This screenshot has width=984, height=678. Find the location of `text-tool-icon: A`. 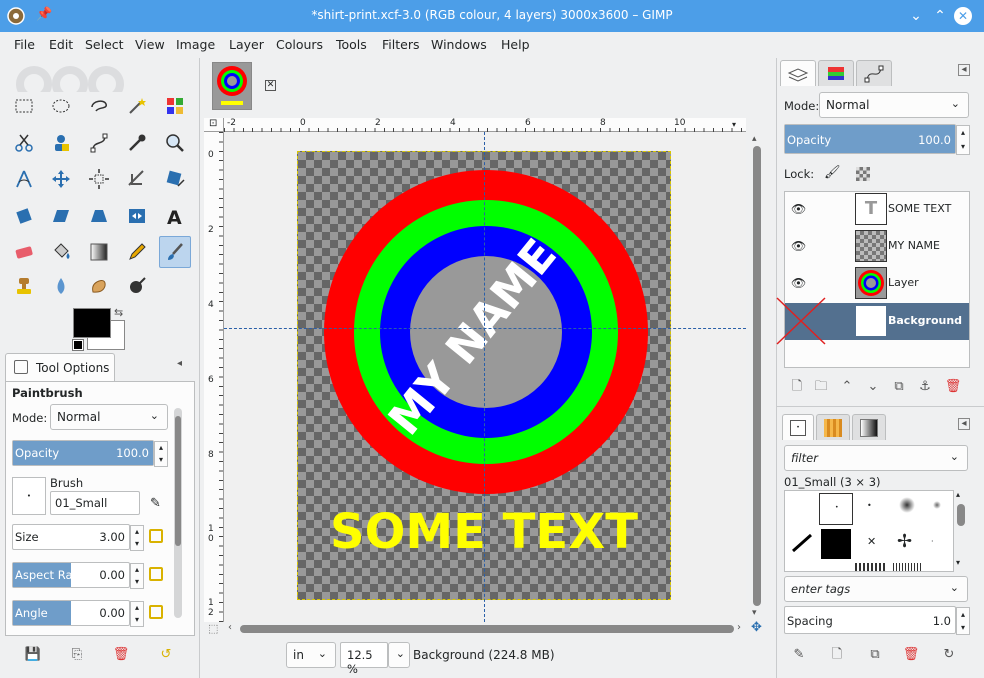

text-tool-icon: A is located at coordinates (175, 216).